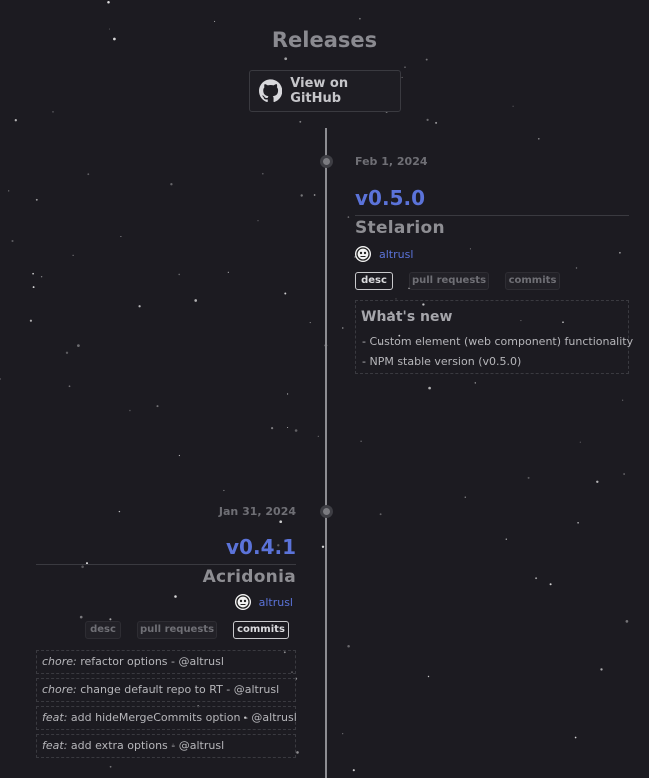 This screenshot has width=649, height=778. I want to click on timeline-line, so click(326, 453).